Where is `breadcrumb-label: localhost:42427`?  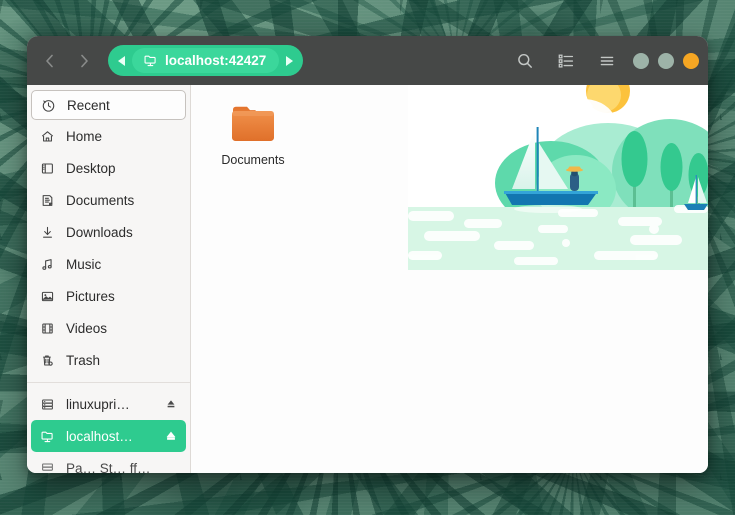
breadcrumb-label: localhost:42427 is located at coordinates (216, 60).